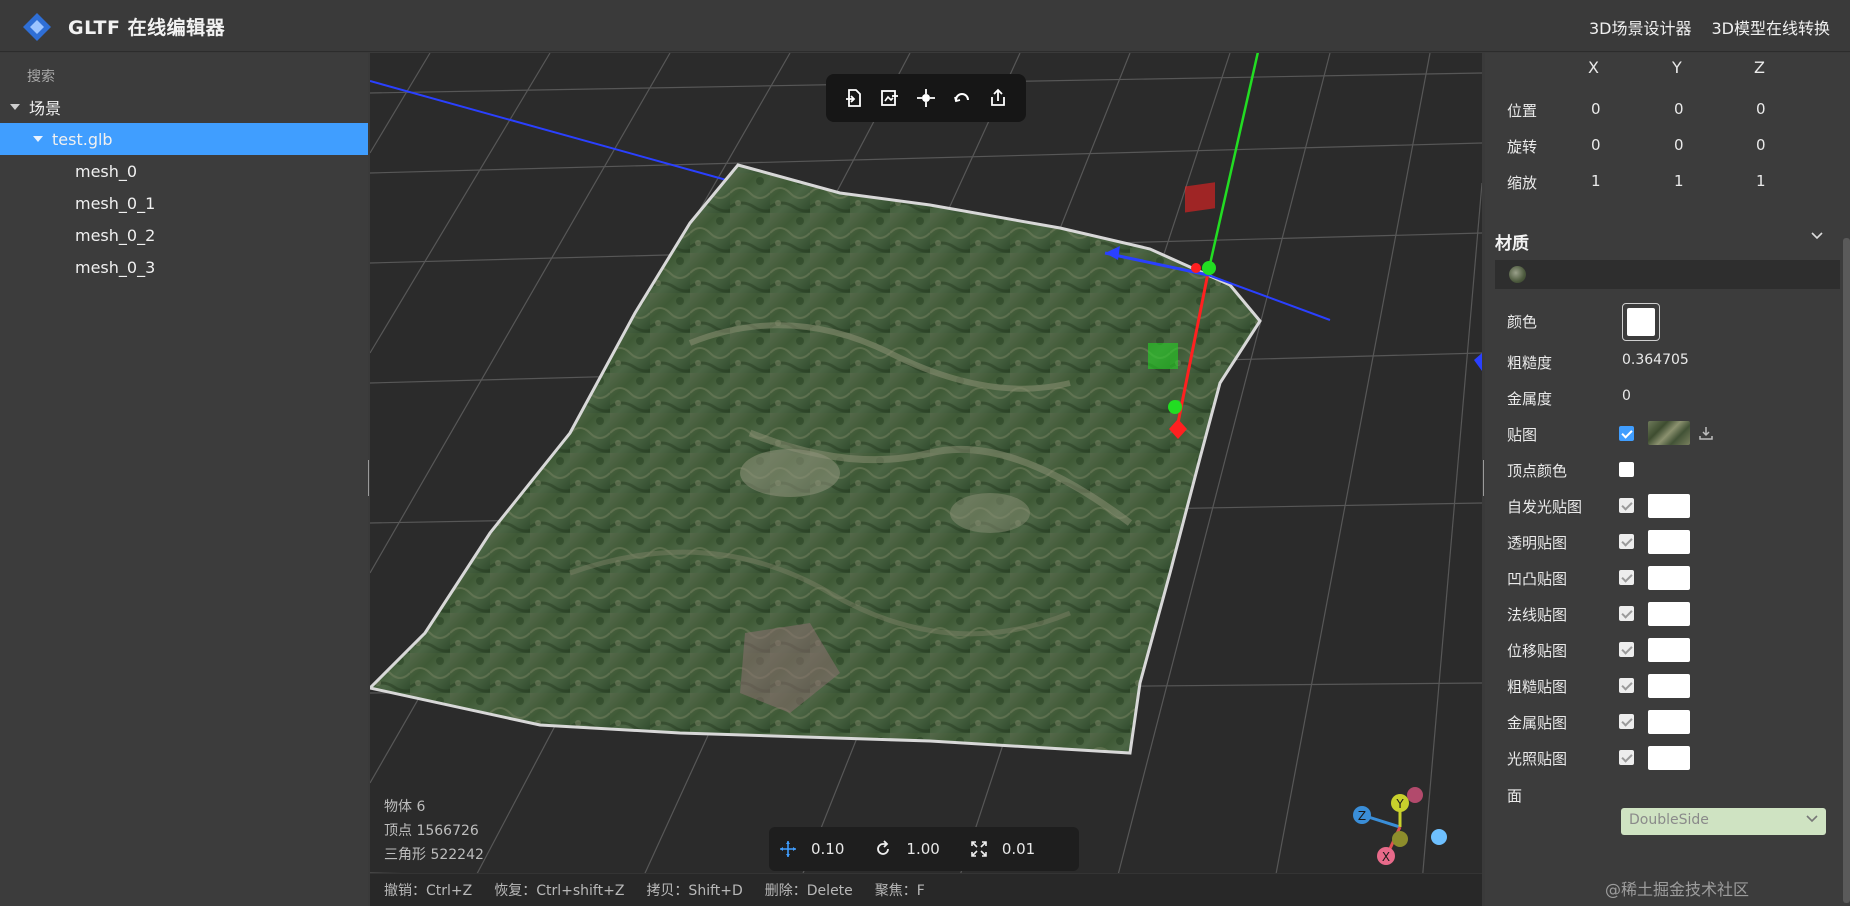 The image size is (1850, 906). What do you see at coordinates (1761, 109) in the screenshot?
I see `position-z-input: 0` at bounding box center [1761, 109].